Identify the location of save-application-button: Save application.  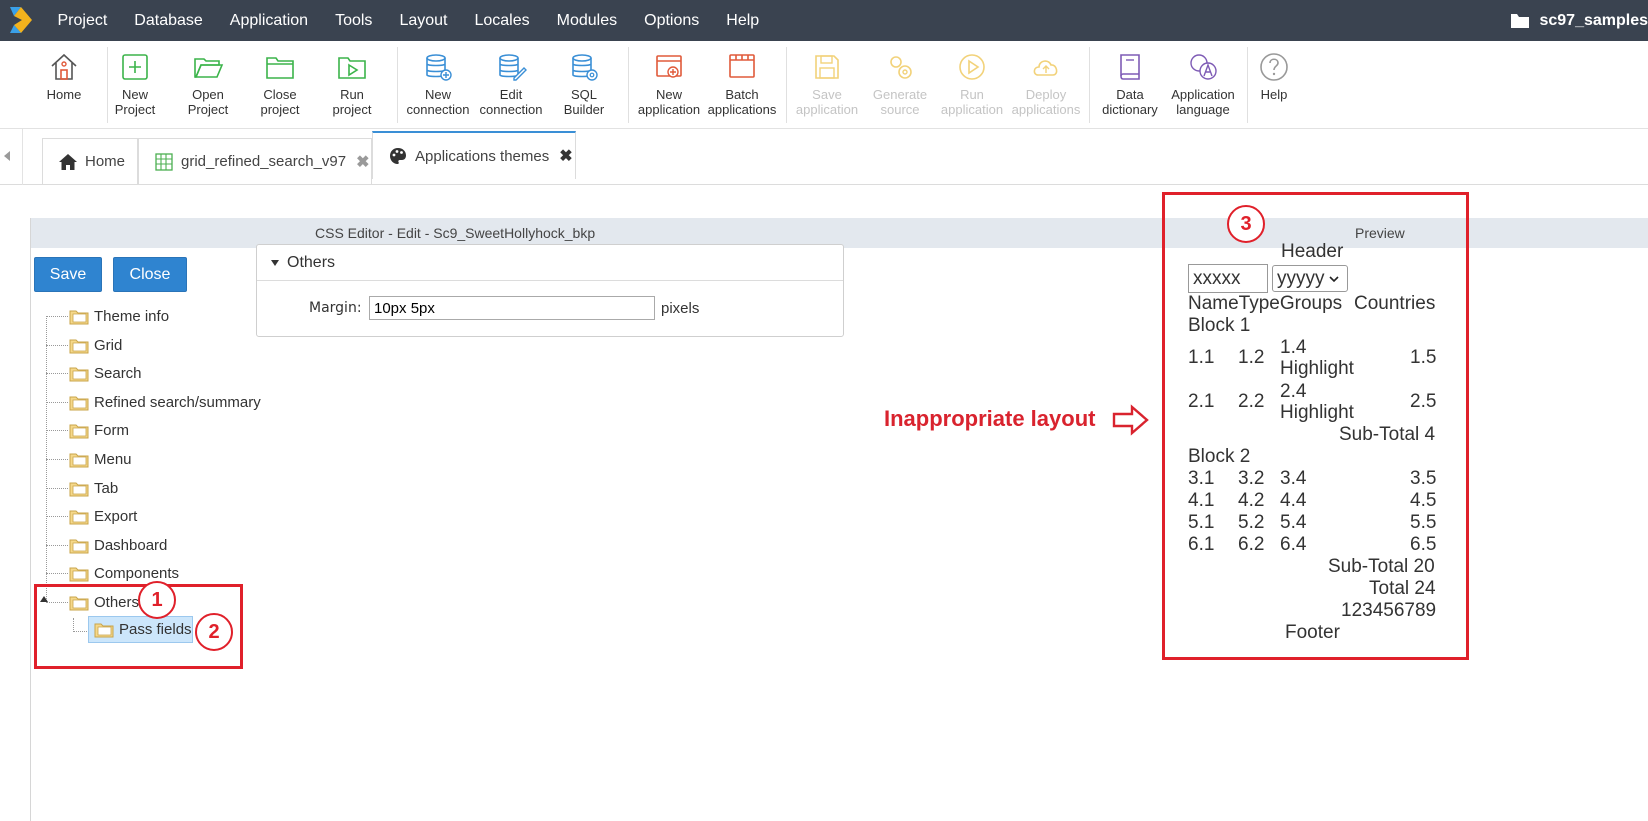
(827, 84).